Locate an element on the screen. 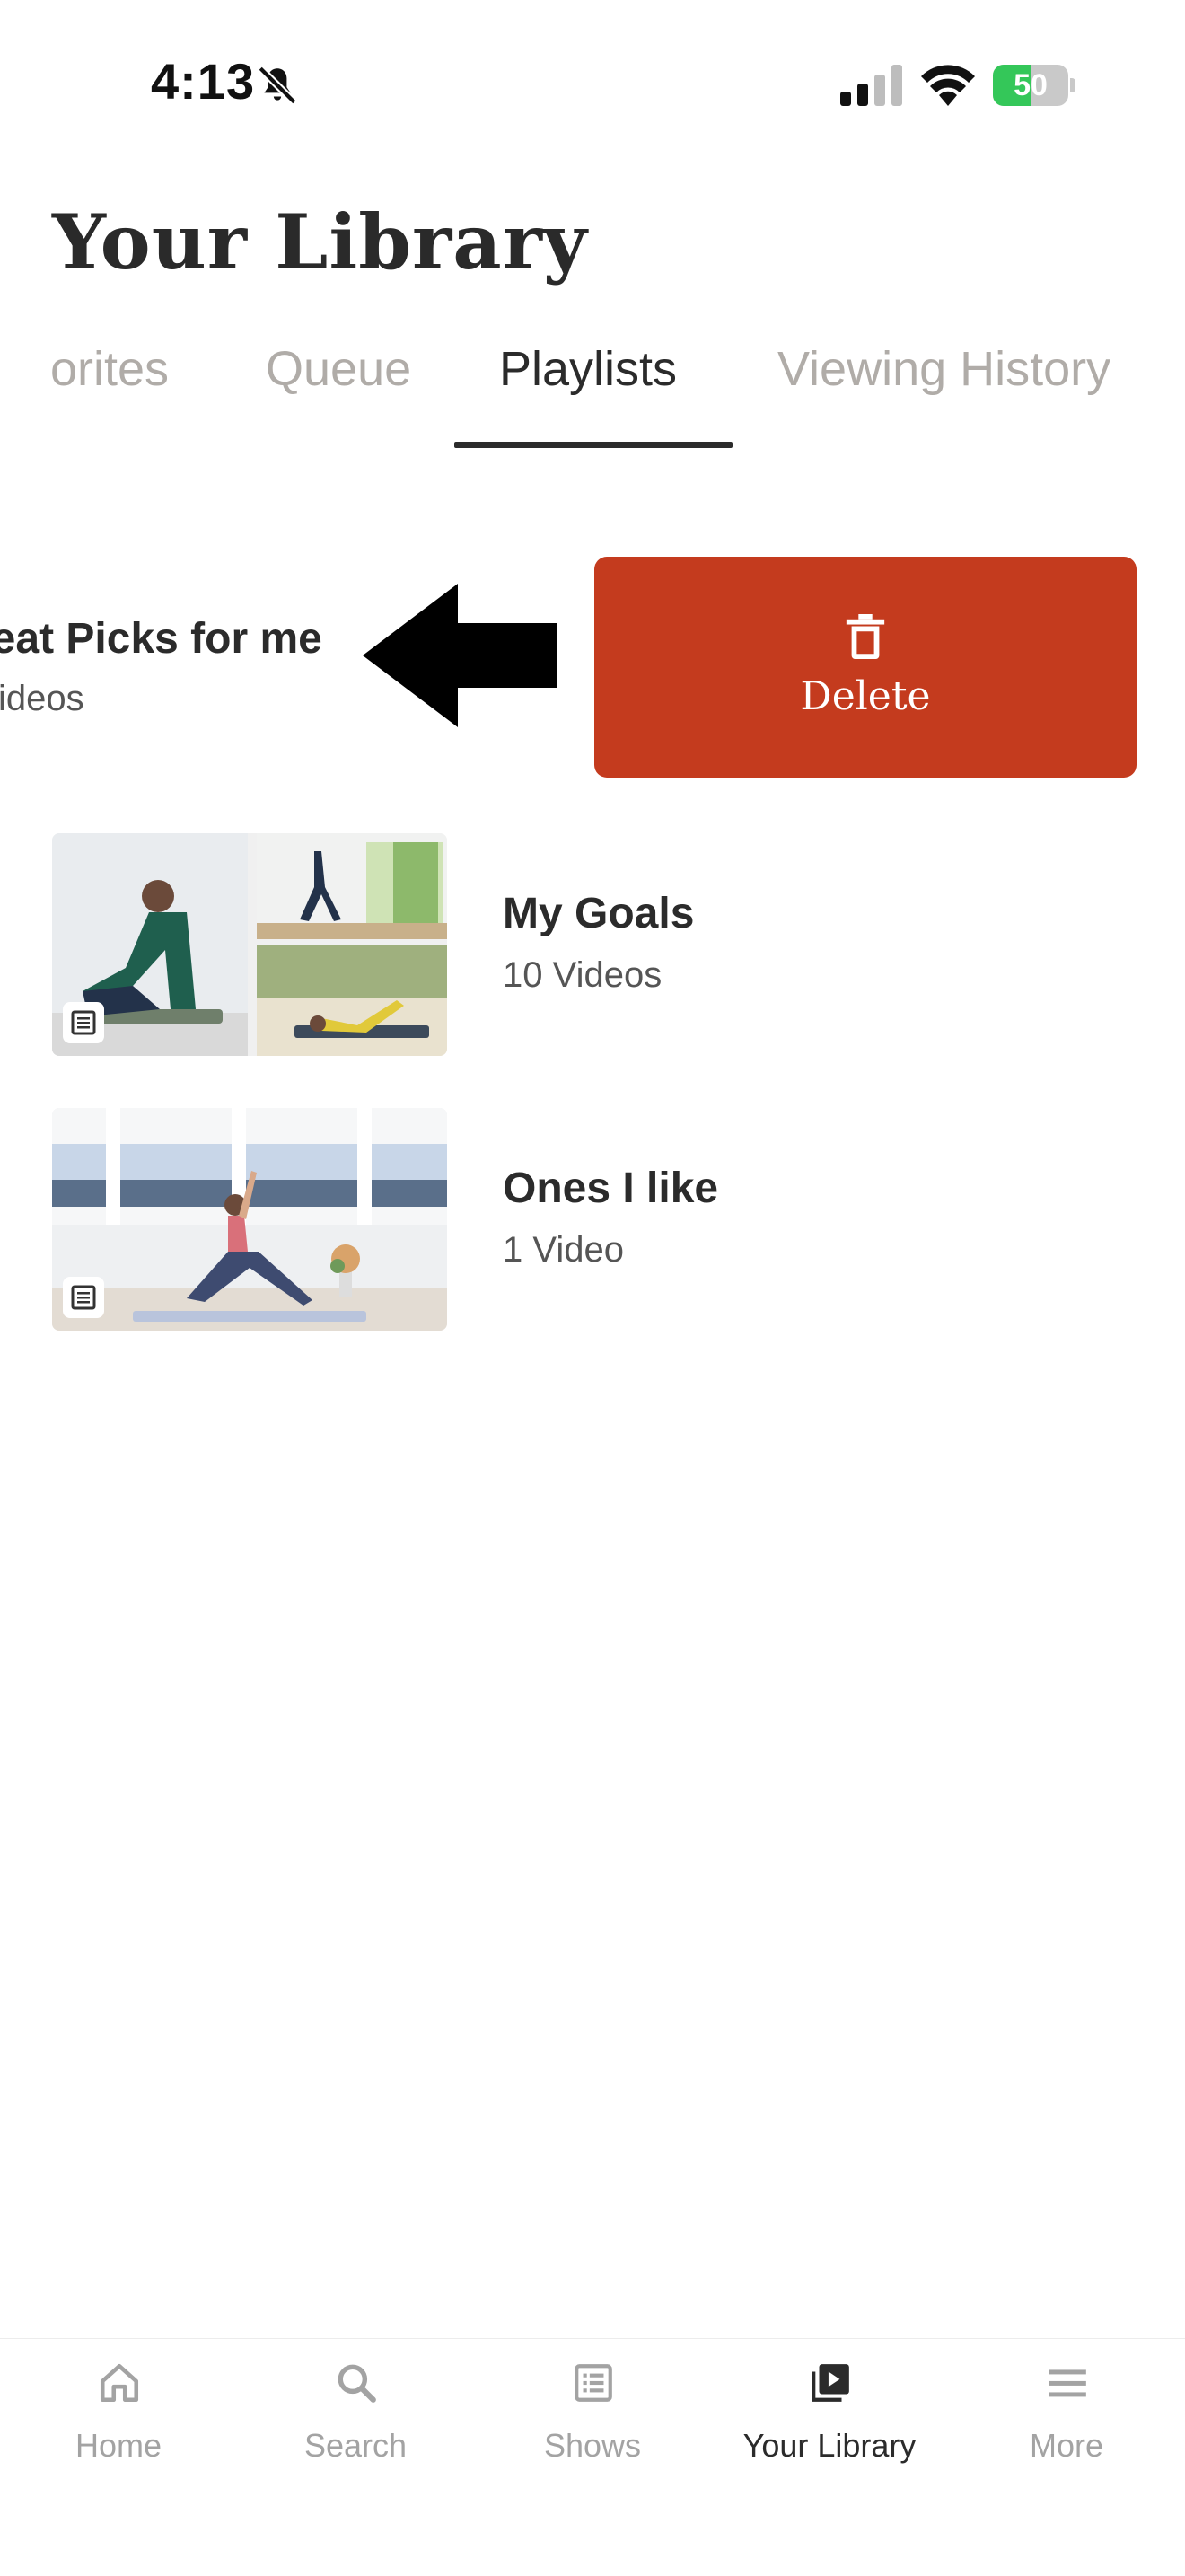  playlist-row-my-goals: My Goals 10 Videos is located at coordinates (590, 945).